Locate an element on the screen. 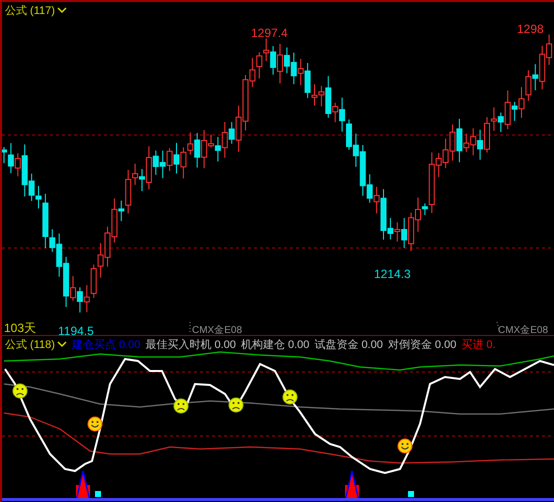 This screenshot has width=554, height=502. indicator-legend: 买进 0. is located at coordinates (478, 344).